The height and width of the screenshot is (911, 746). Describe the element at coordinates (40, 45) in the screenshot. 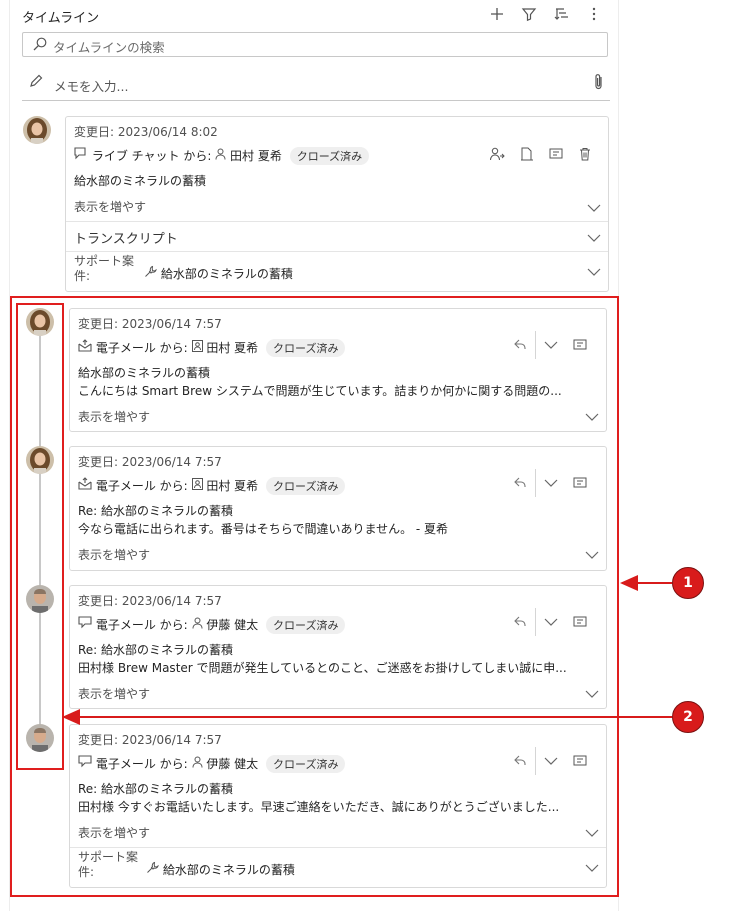

I see `search-icon` at that location.